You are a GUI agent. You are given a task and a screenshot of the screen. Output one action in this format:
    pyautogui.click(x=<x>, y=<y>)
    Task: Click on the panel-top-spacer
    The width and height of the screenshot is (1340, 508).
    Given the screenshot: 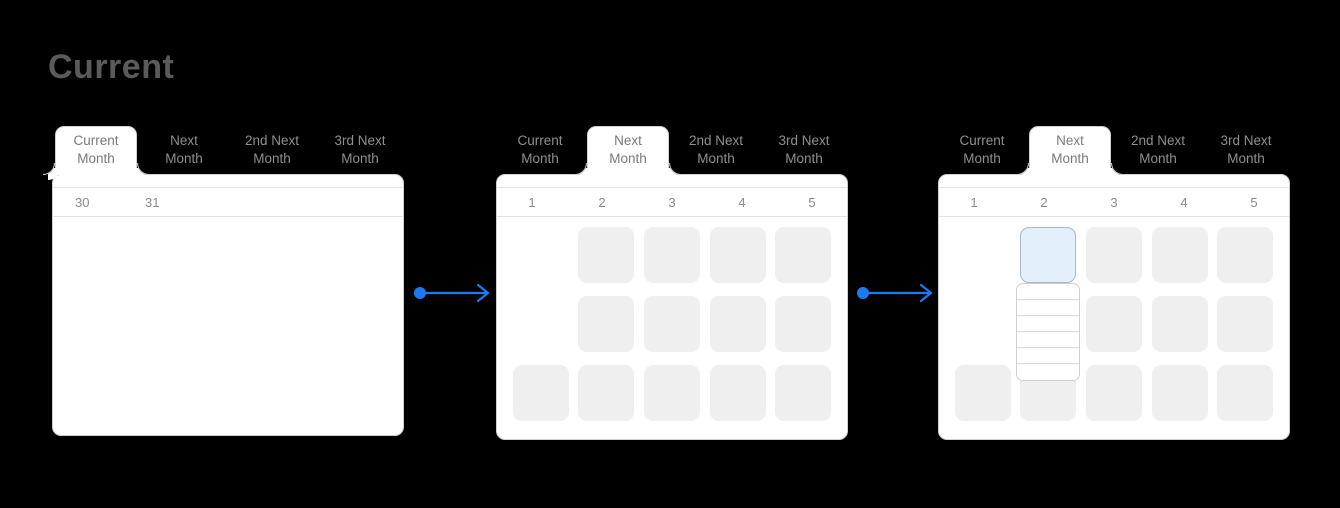 What is the action you would take?
    pyautogui.click(x=1114, y=181)
    